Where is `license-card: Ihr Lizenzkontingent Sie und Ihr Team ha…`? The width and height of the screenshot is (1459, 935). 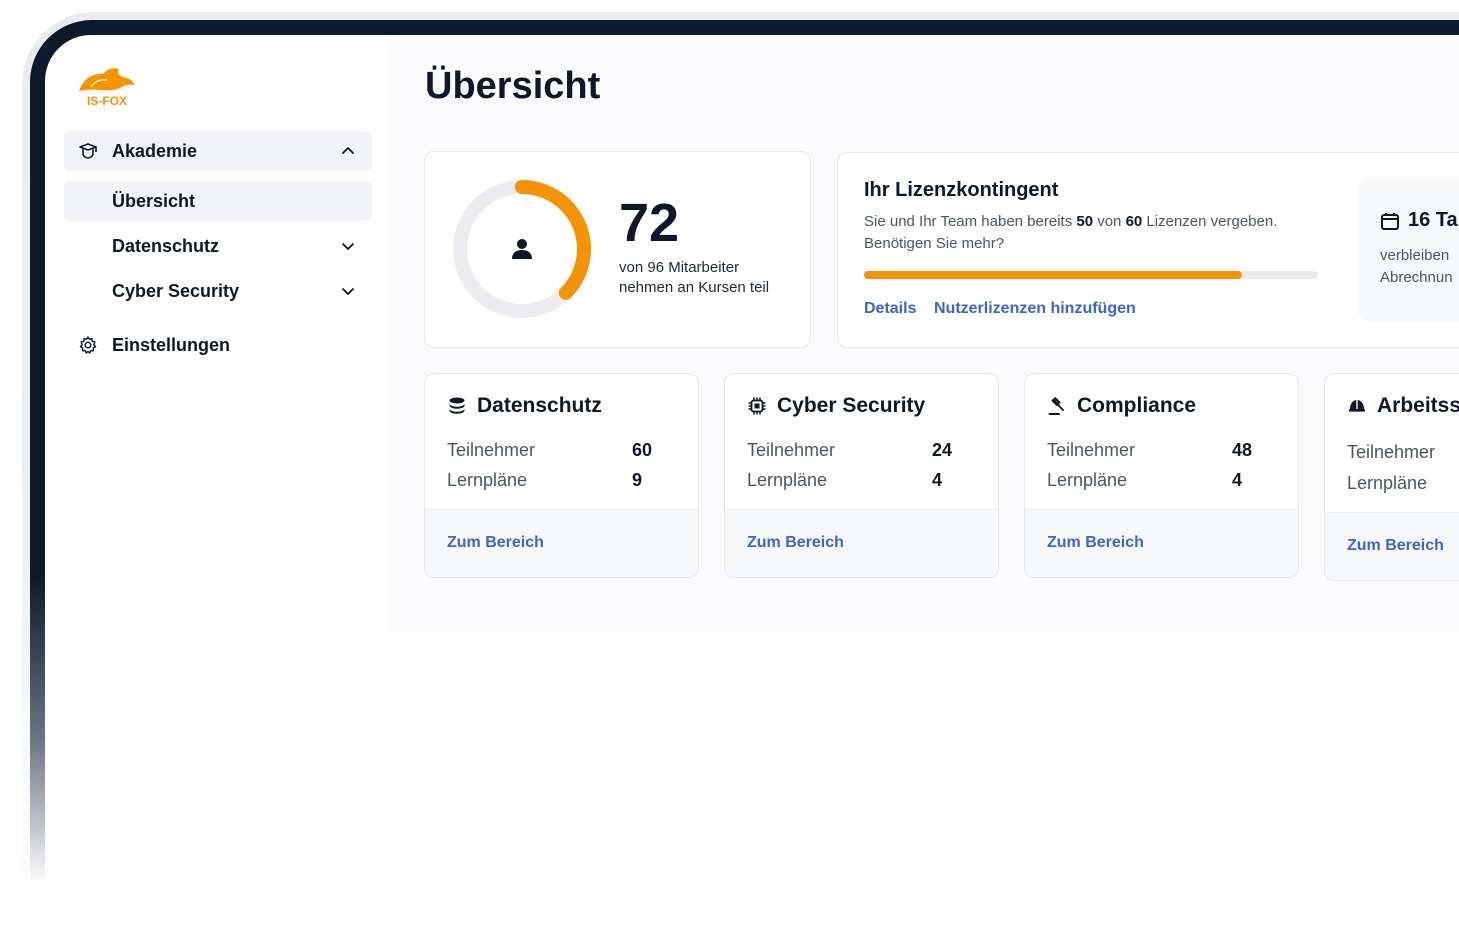 license-card: Ihr Lizenzkontingent Sie und Ihr Team ha… is located at coordinates (1148, 250).